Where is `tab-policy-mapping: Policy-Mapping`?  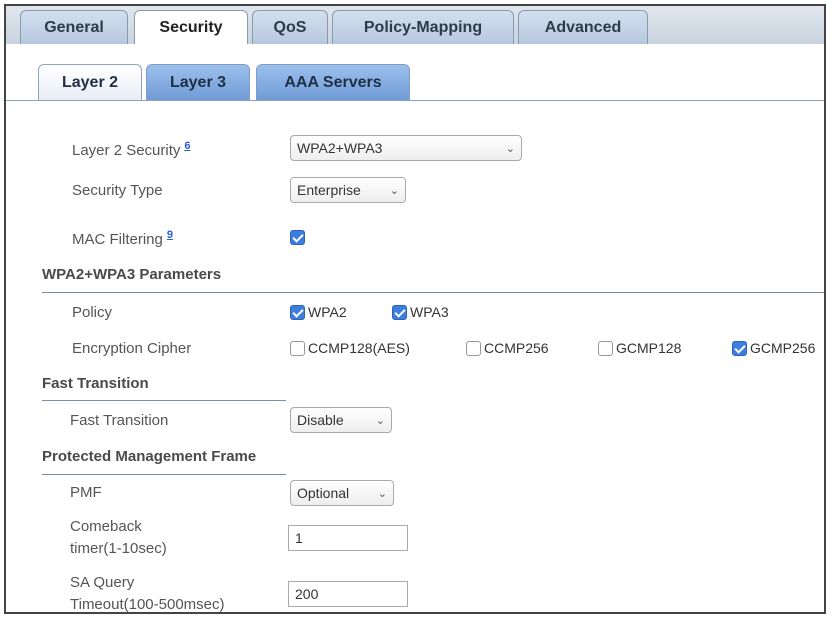
tab-policy-mapping: Policy-Mapping is located at coordinates (423, 27).